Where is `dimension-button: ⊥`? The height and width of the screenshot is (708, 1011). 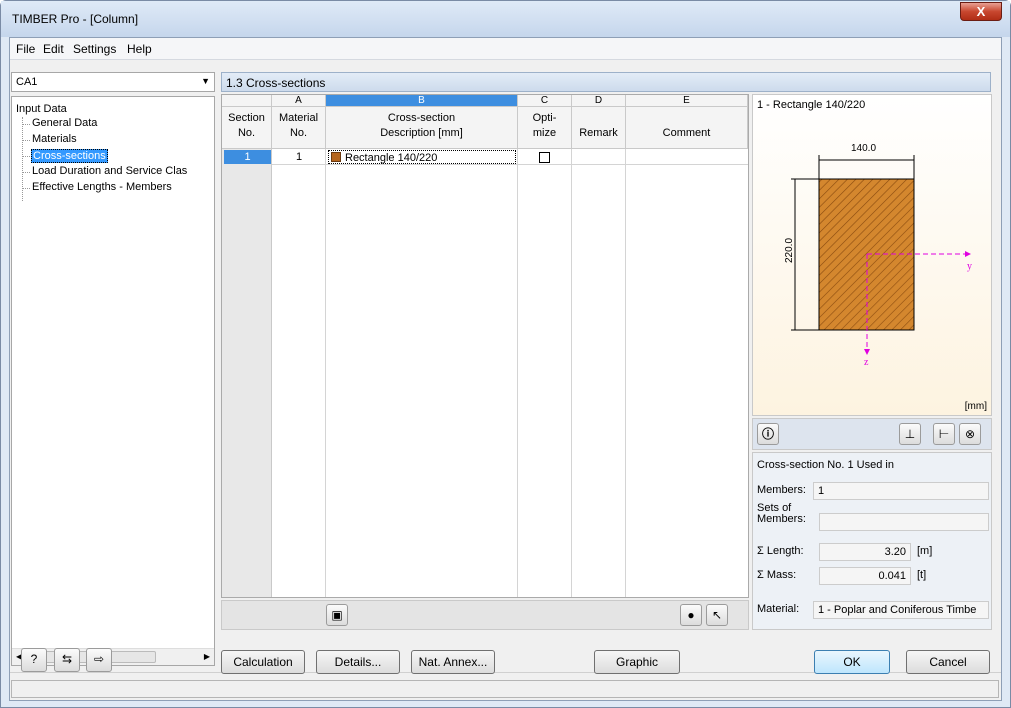
dimension-button: ⊥ is located at coordinates (910, 434).